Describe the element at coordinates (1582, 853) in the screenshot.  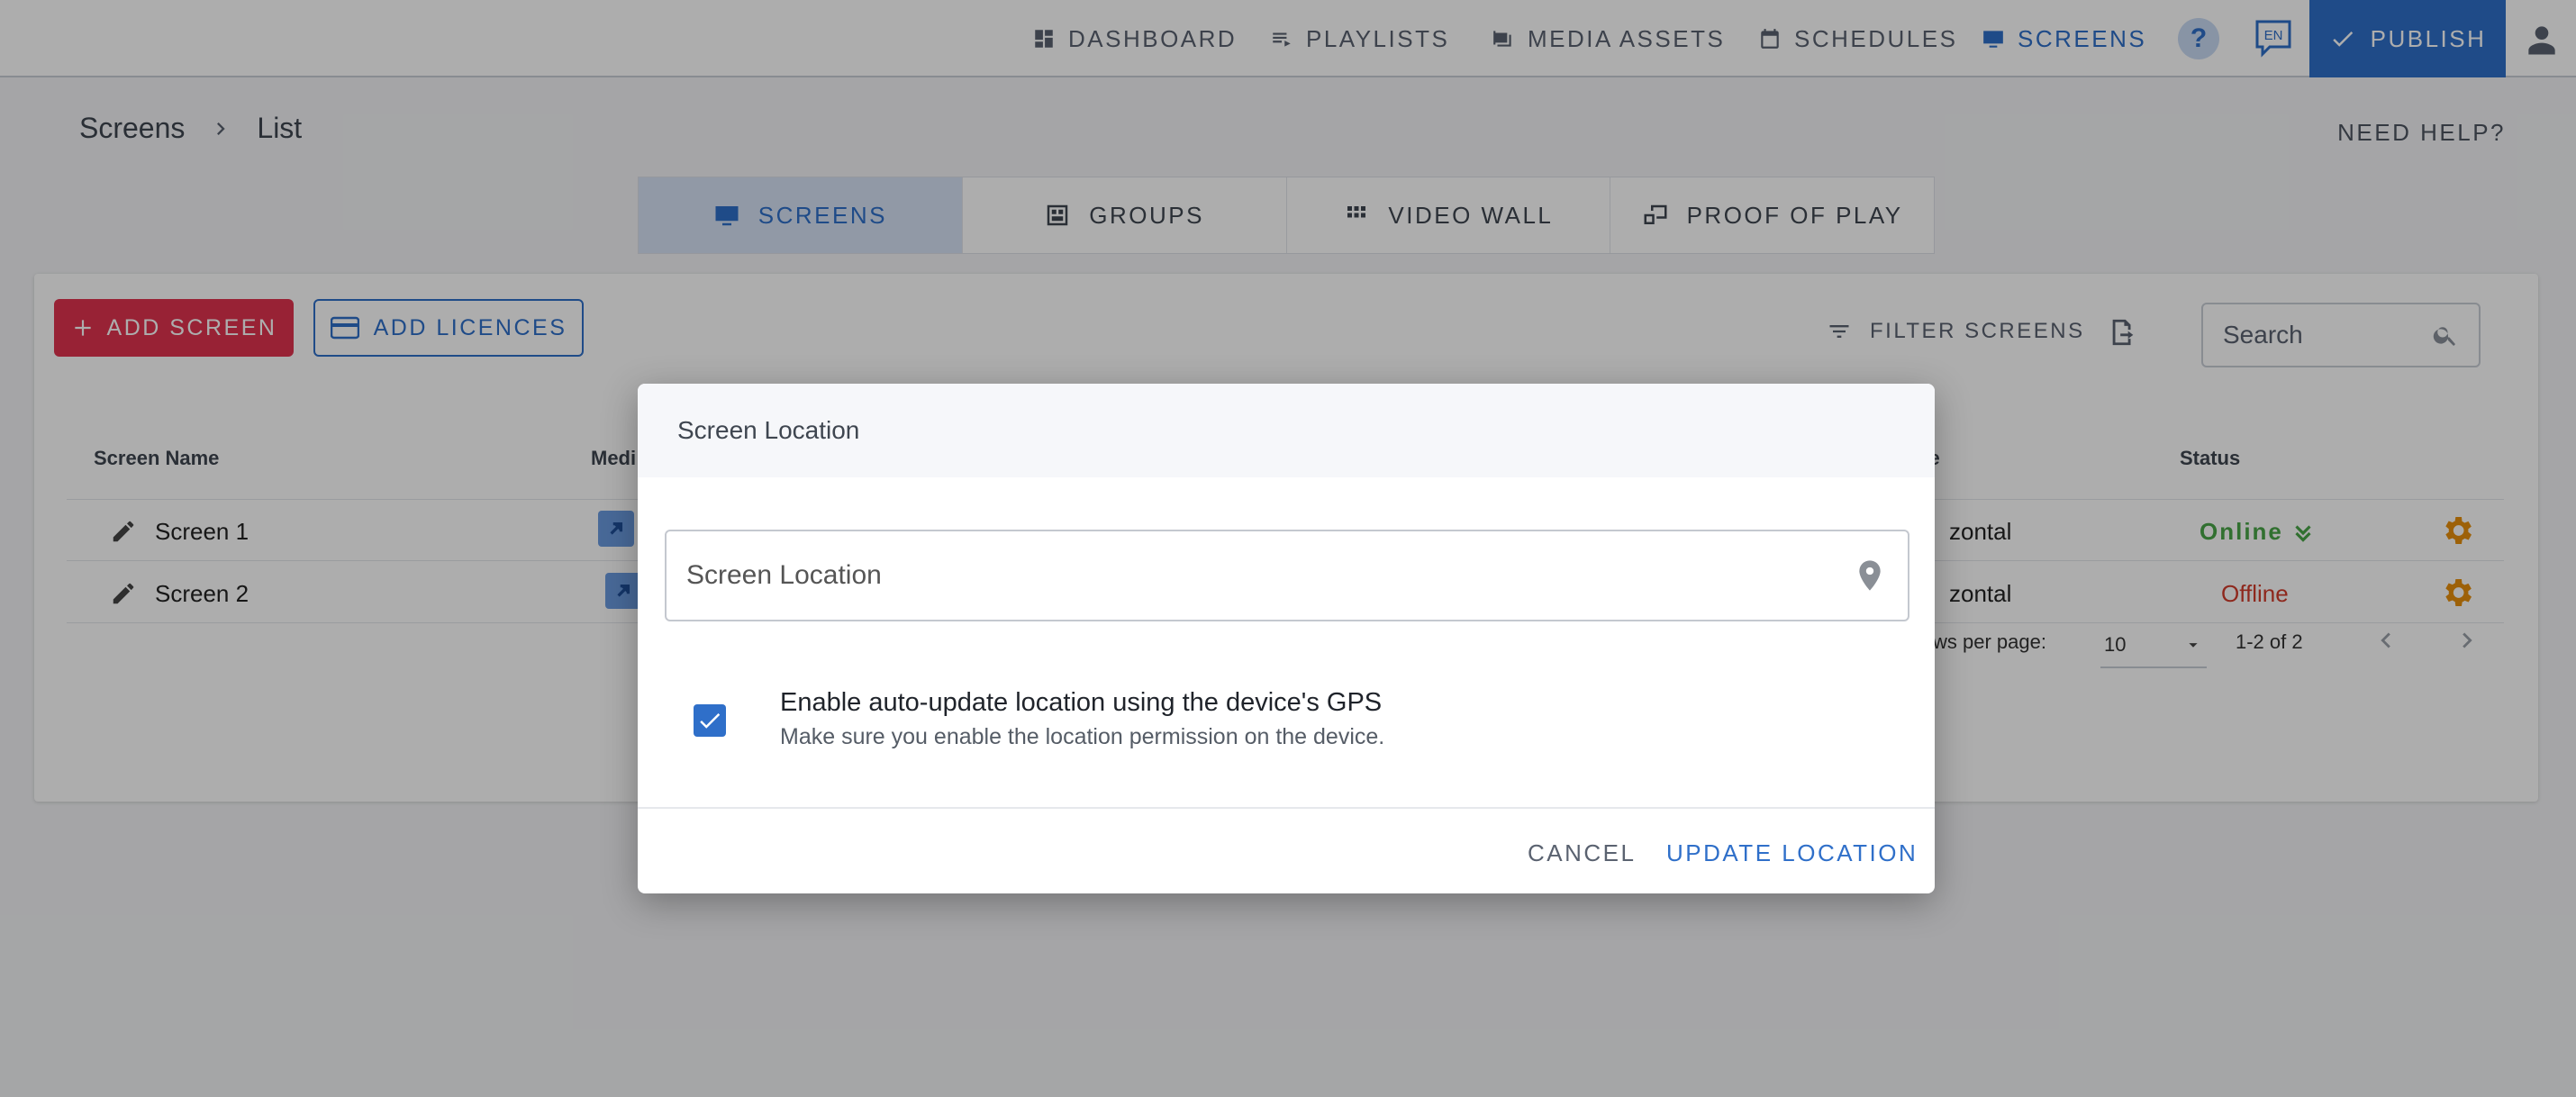
I see `cancel-button: CANCEL` at that location.